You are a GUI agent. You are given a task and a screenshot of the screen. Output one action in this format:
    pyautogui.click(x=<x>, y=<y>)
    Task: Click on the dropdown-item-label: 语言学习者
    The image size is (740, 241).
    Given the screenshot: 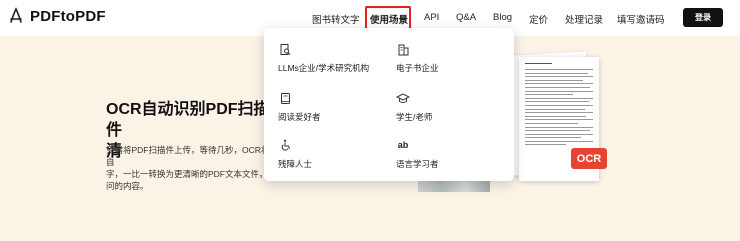 What is the action you would take?
    pyautogui.click(x=417, y=164)
    